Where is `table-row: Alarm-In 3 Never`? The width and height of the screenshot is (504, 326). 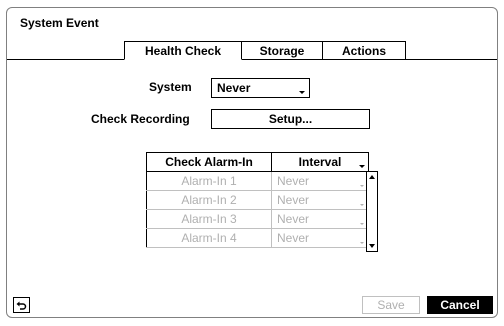 table-row: Alarm-In 3 Never is located at coordinates (257, 219).